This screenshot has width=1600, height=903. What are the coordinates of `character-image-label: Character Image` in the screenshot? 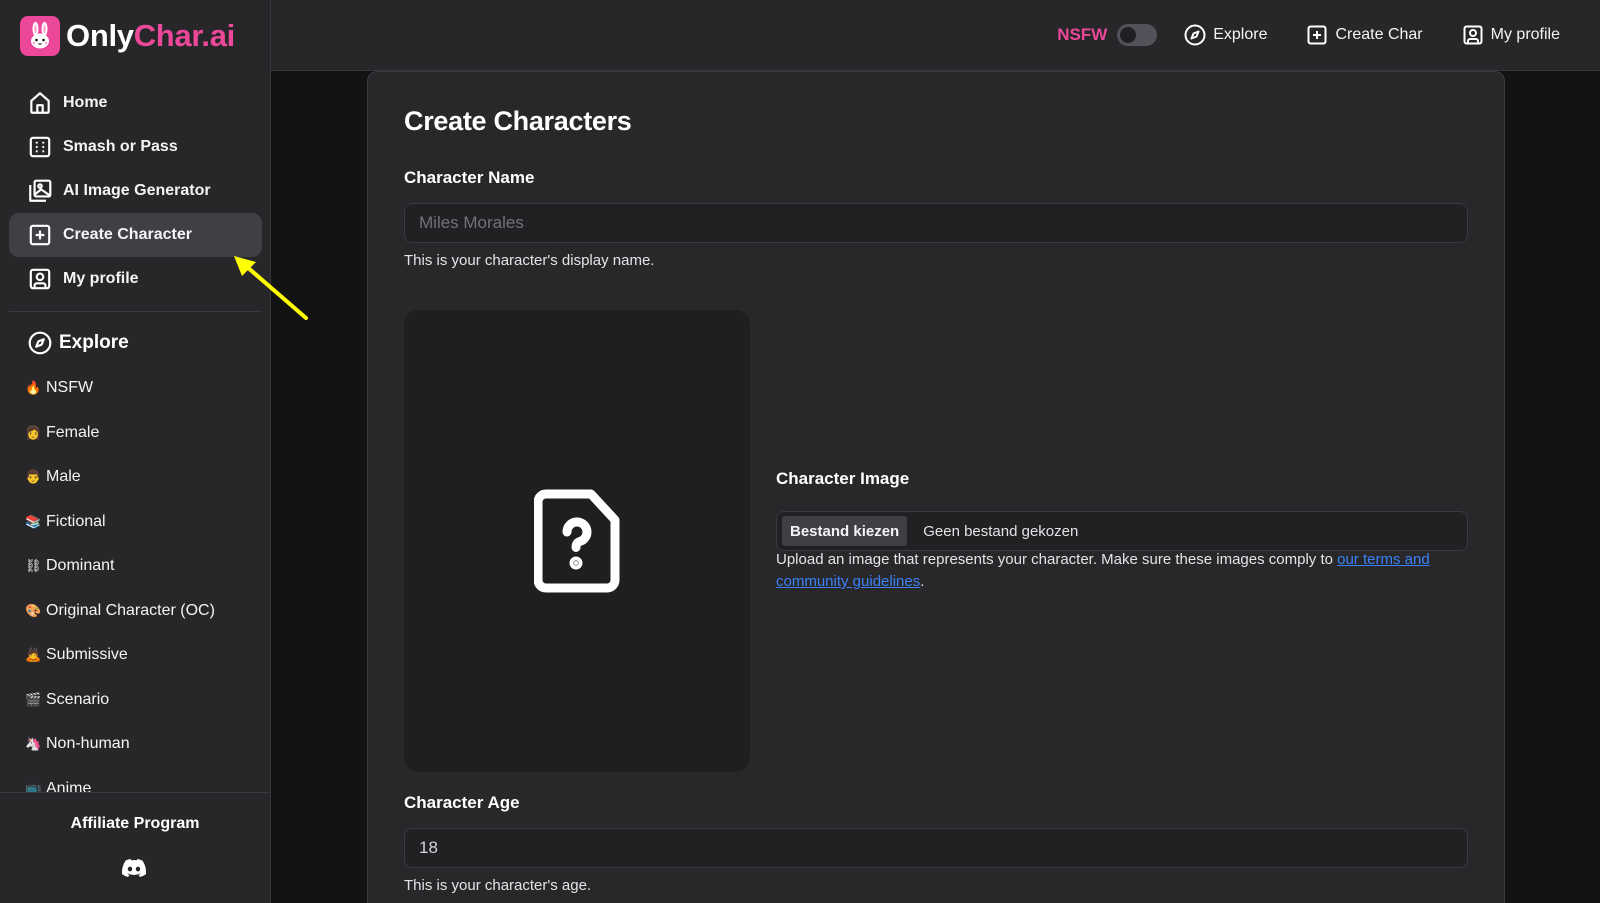 It's located at (843, 478).